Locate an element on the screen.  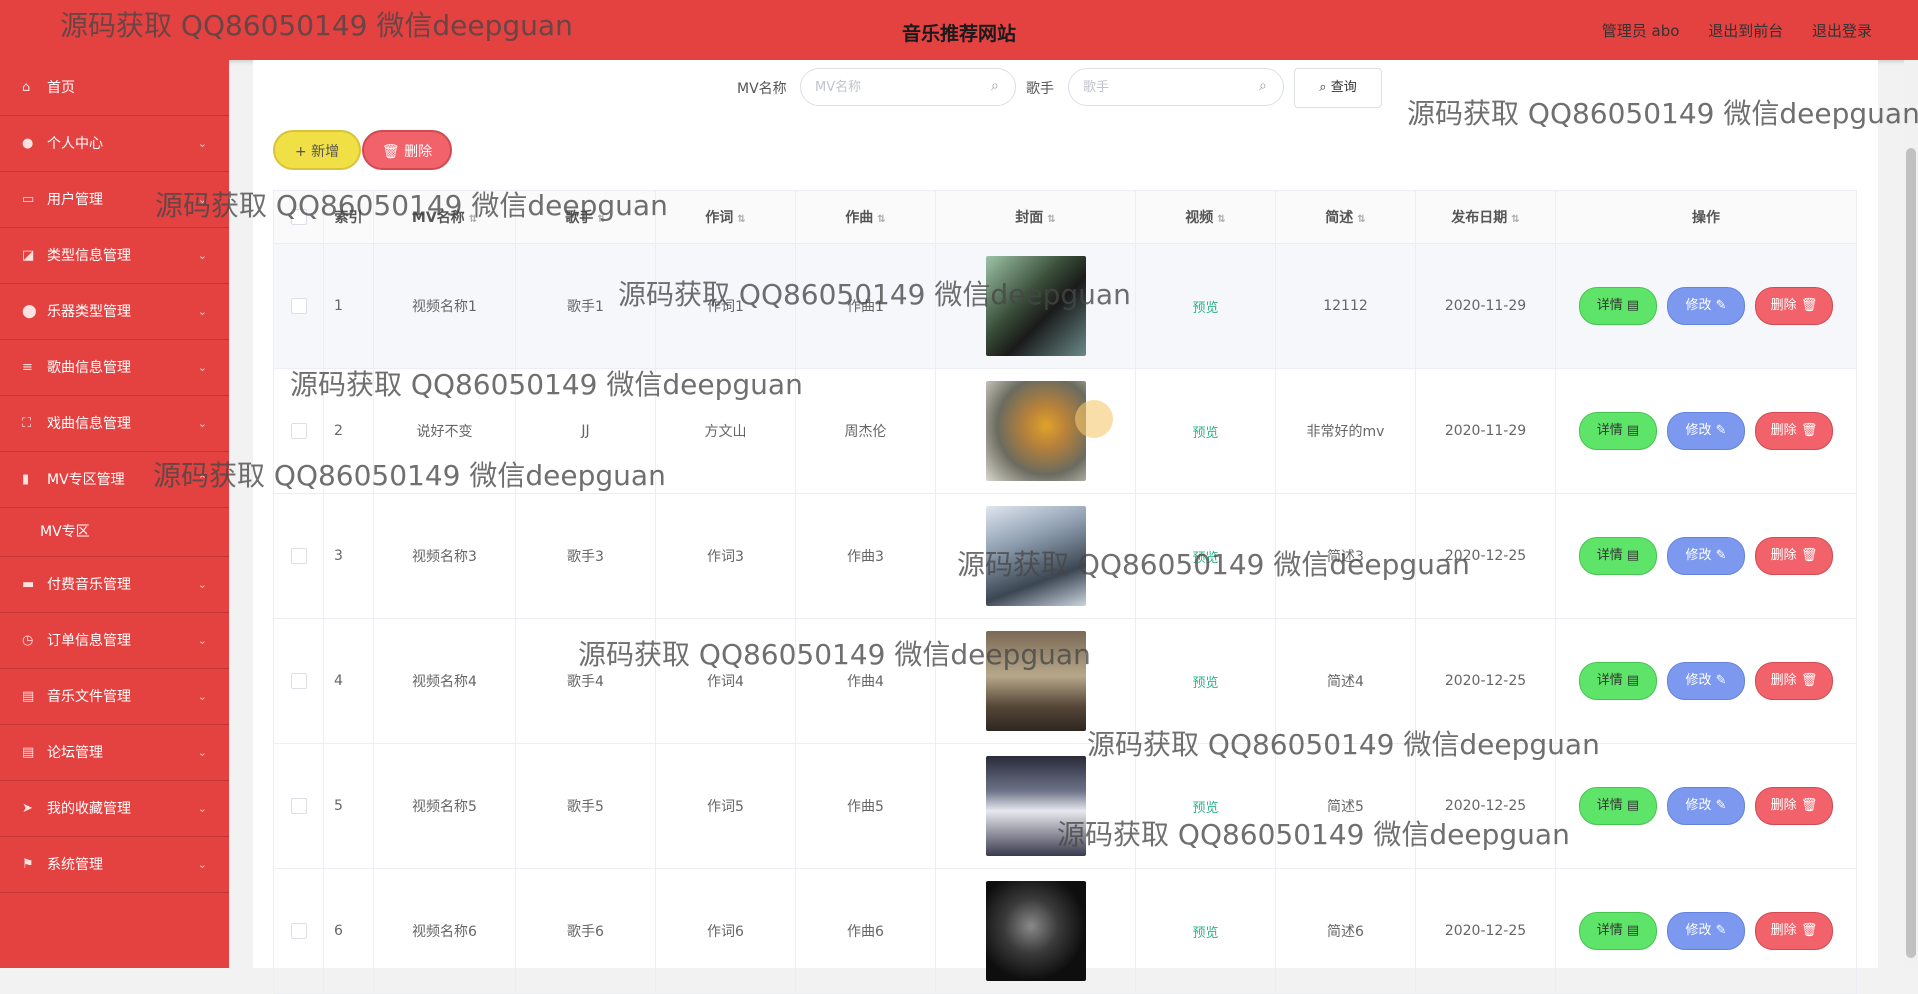
header-video: 视频 ⇅ is located at coordinates (1205, 217).